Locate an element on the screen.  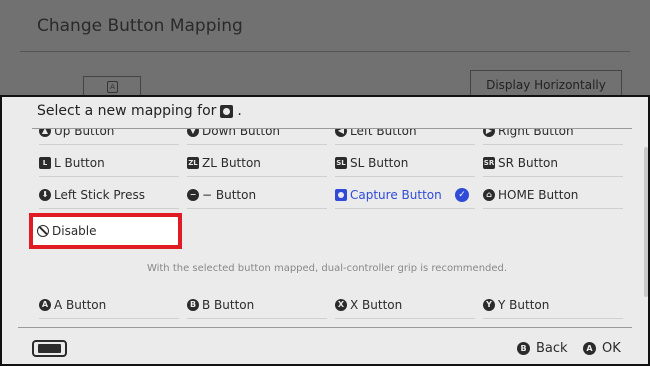
option-down-button: ▼ Down Button is located at coordinates (257, 137).